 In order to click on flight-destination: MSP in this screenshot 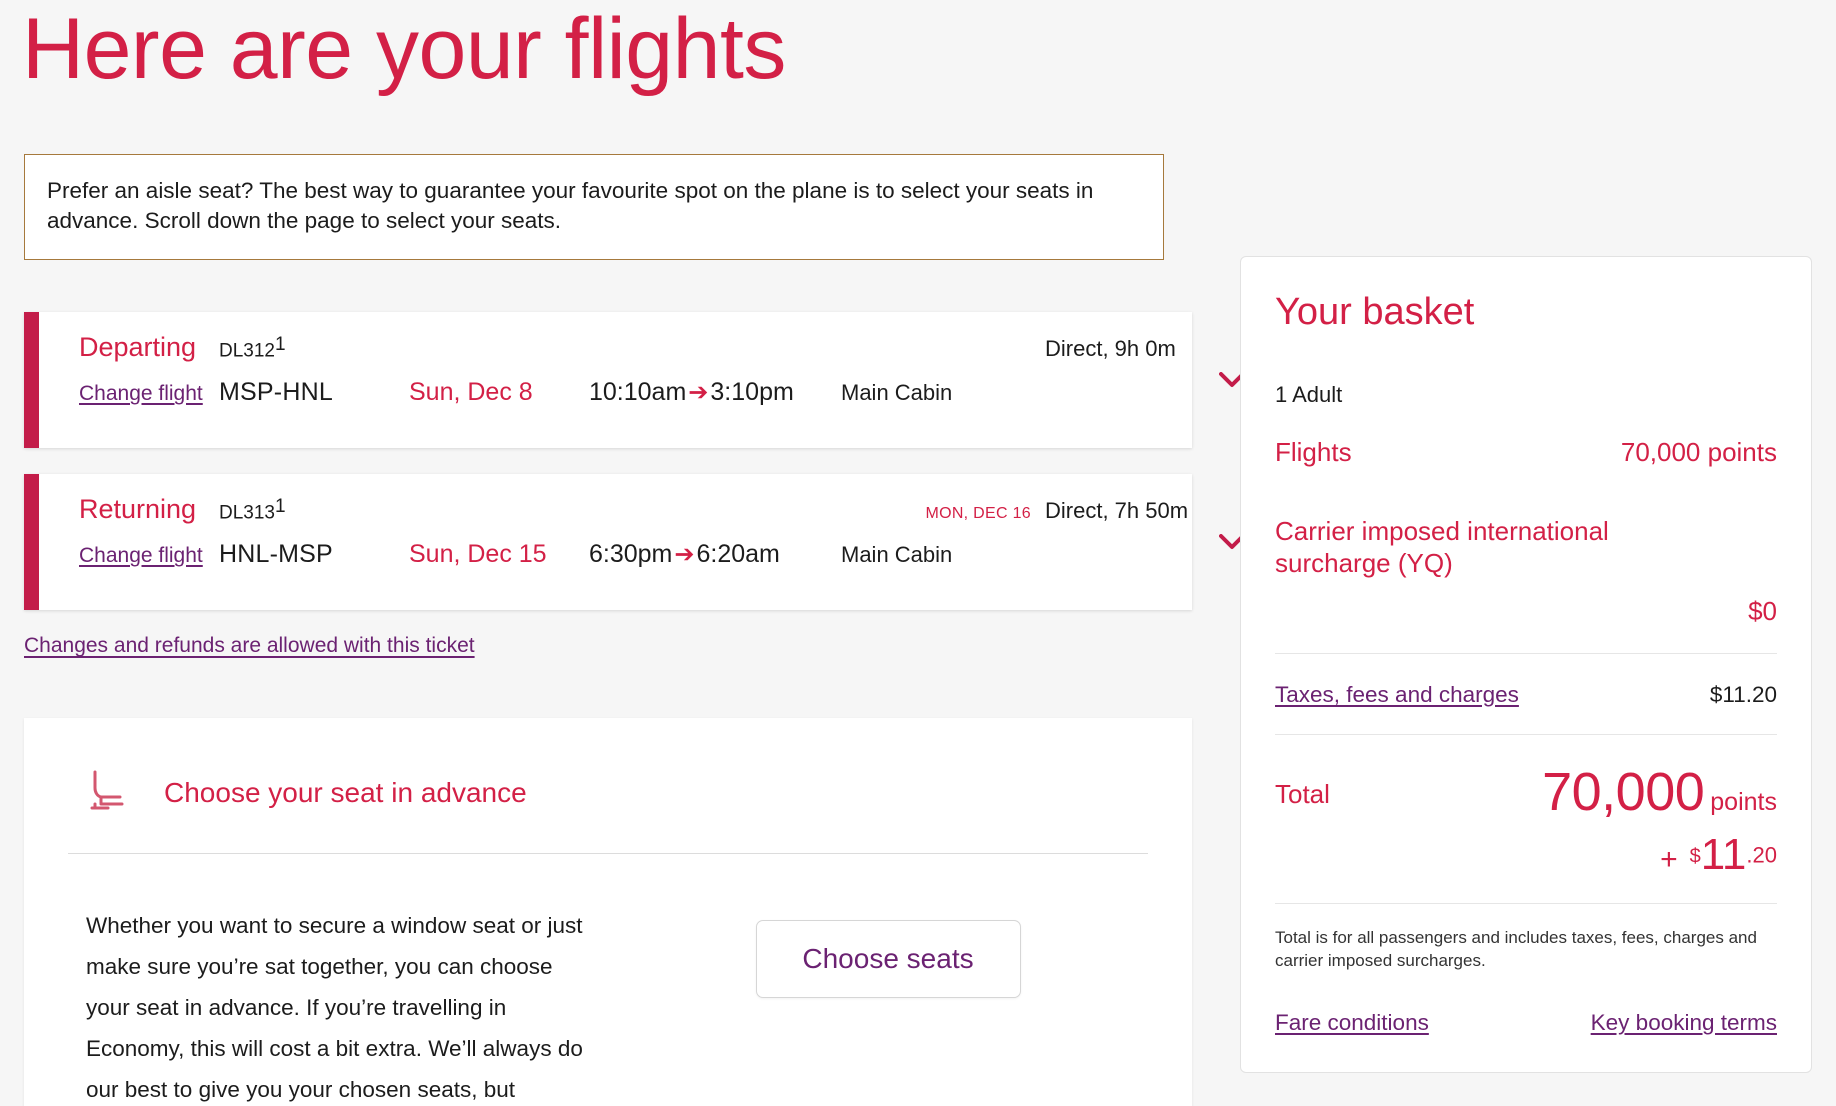, I will do `click(305, 554)`.